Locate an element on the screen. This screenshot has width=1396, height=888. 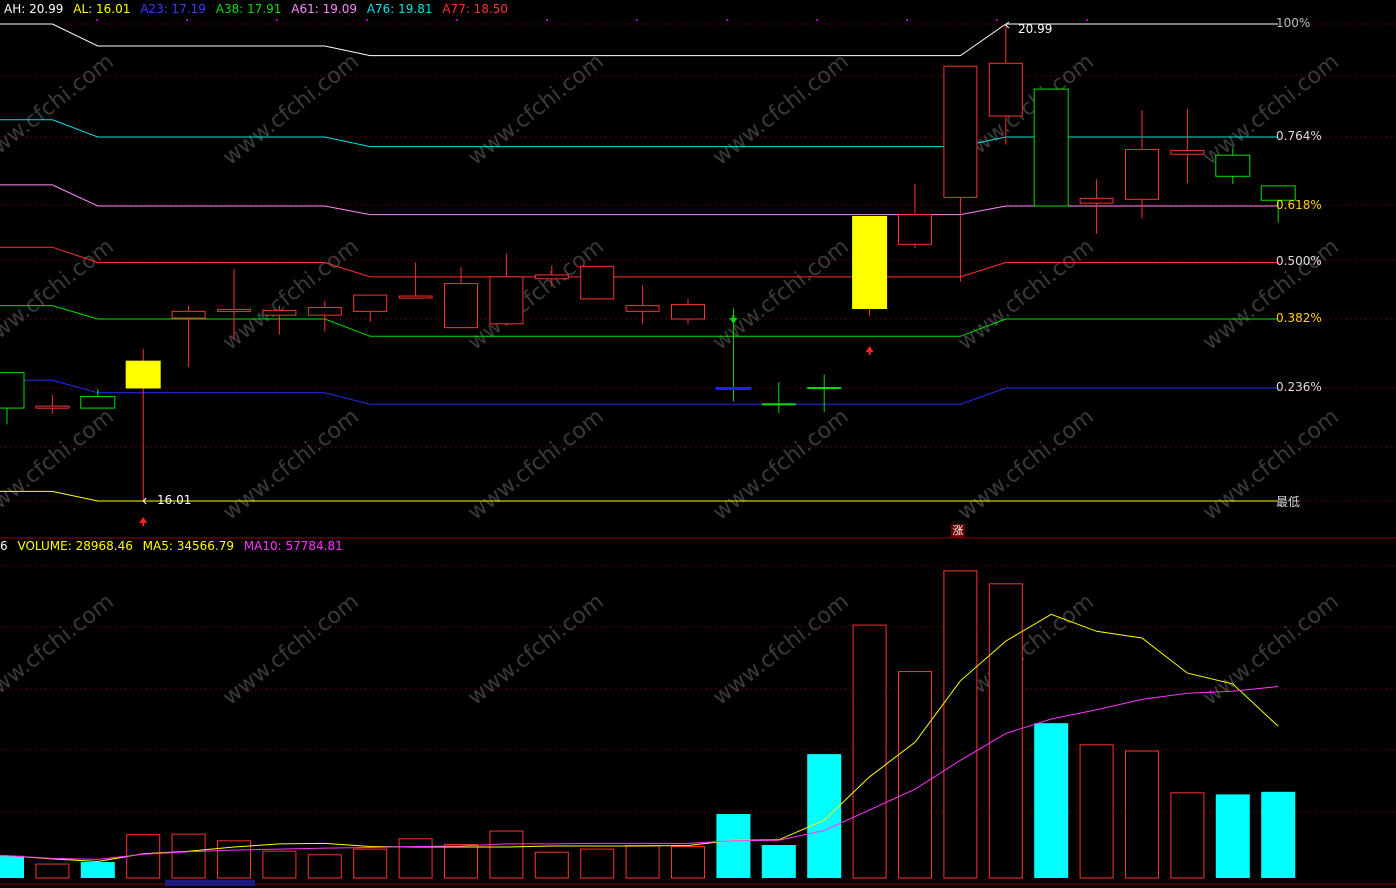
high-price-label: 20.99 is located at coordinates (1035, 29).